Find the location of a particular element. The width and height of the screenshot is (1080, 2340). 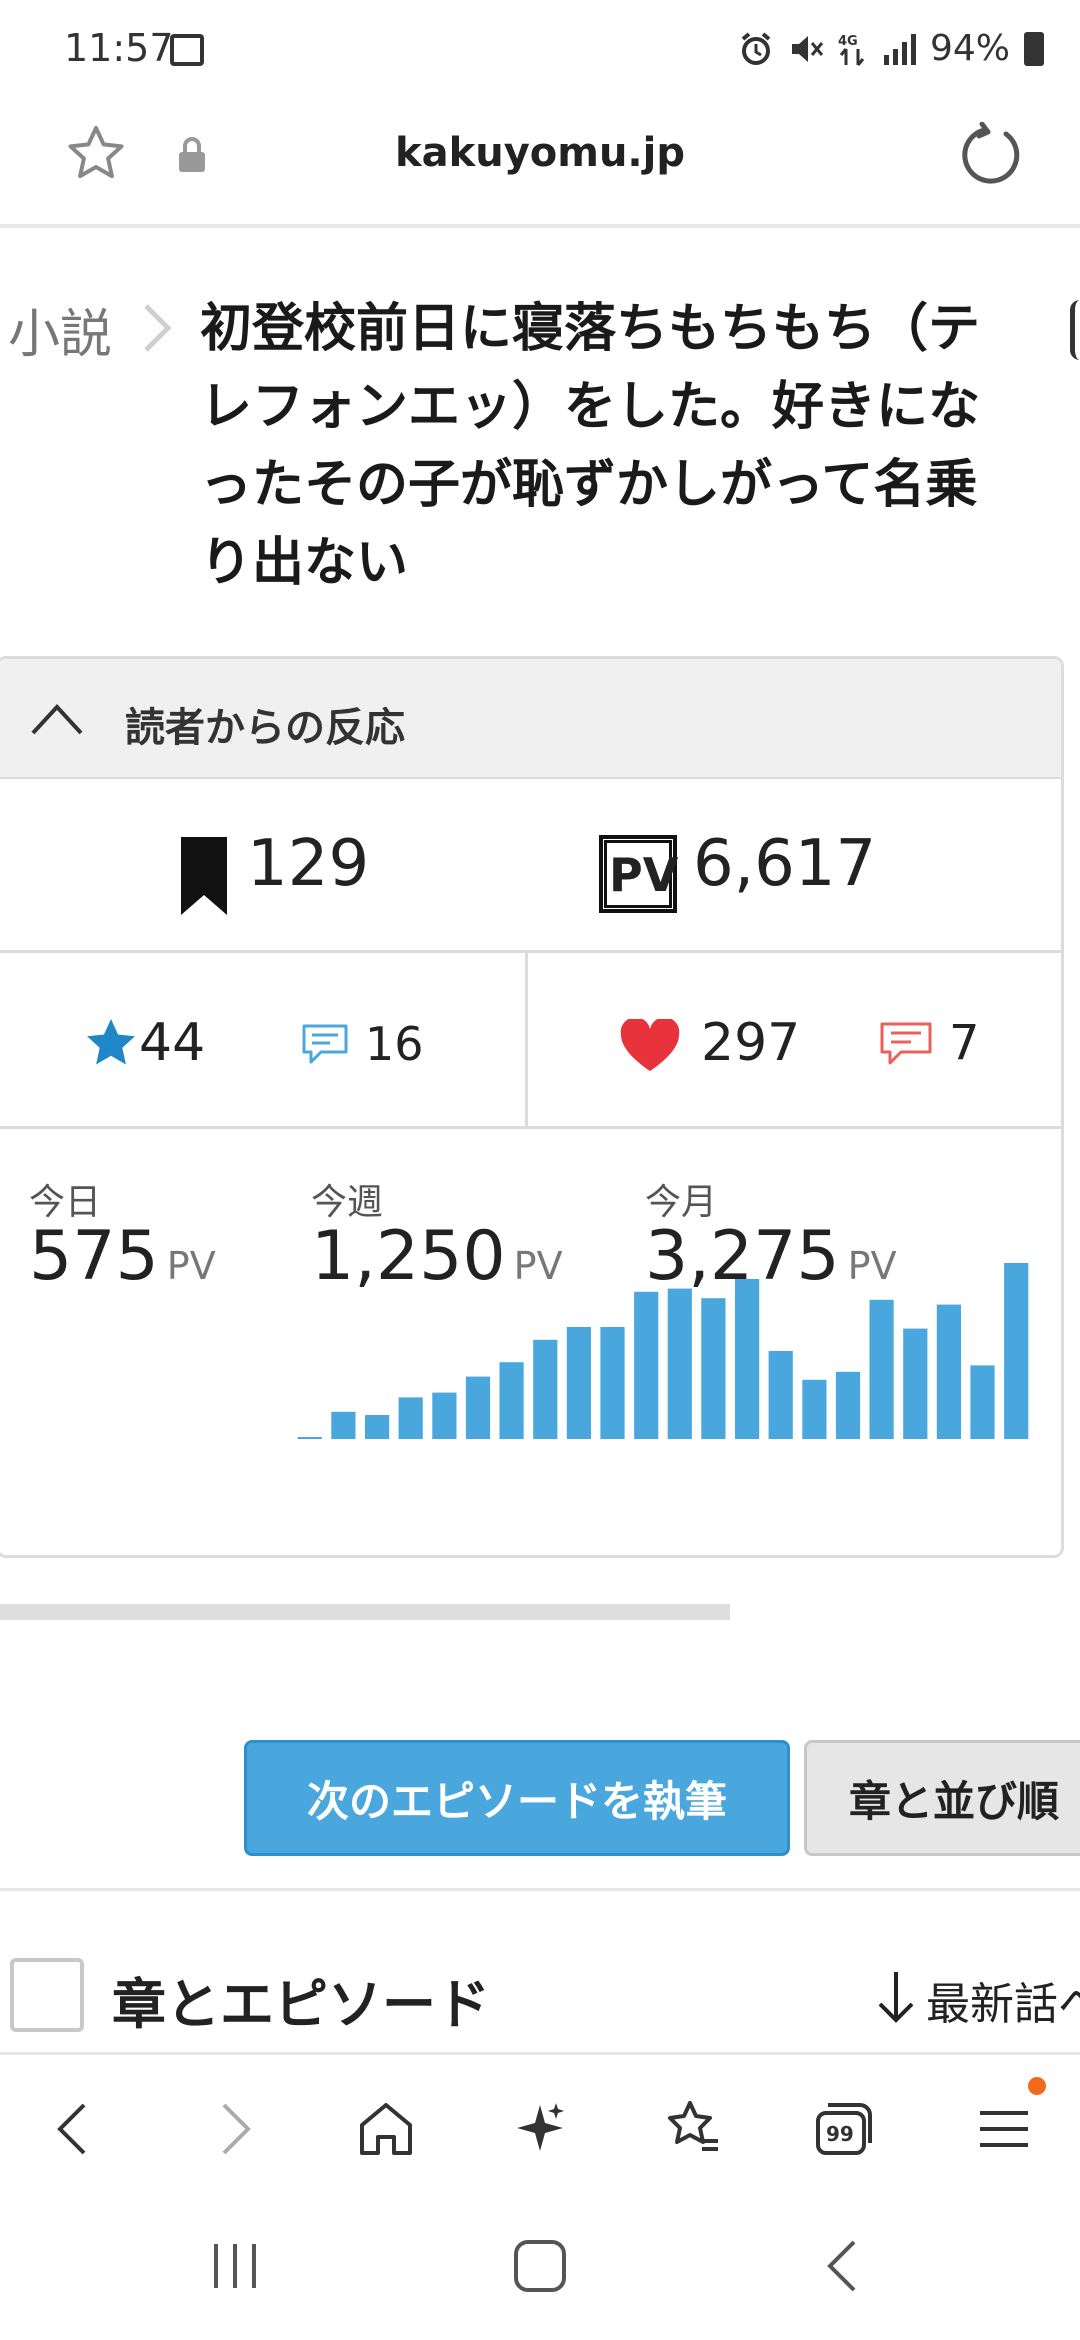

pv-icon: PV is located at coordinates (638, 874).